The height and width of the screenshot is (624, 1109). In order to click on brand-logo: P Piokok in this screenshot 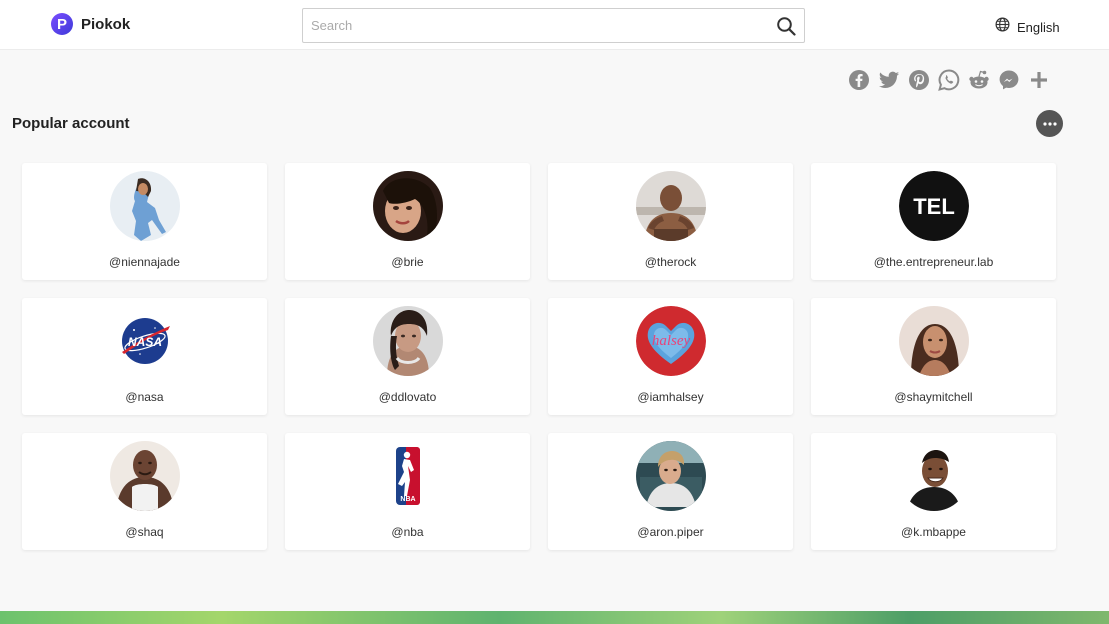, I will do `click(90, 24)`.